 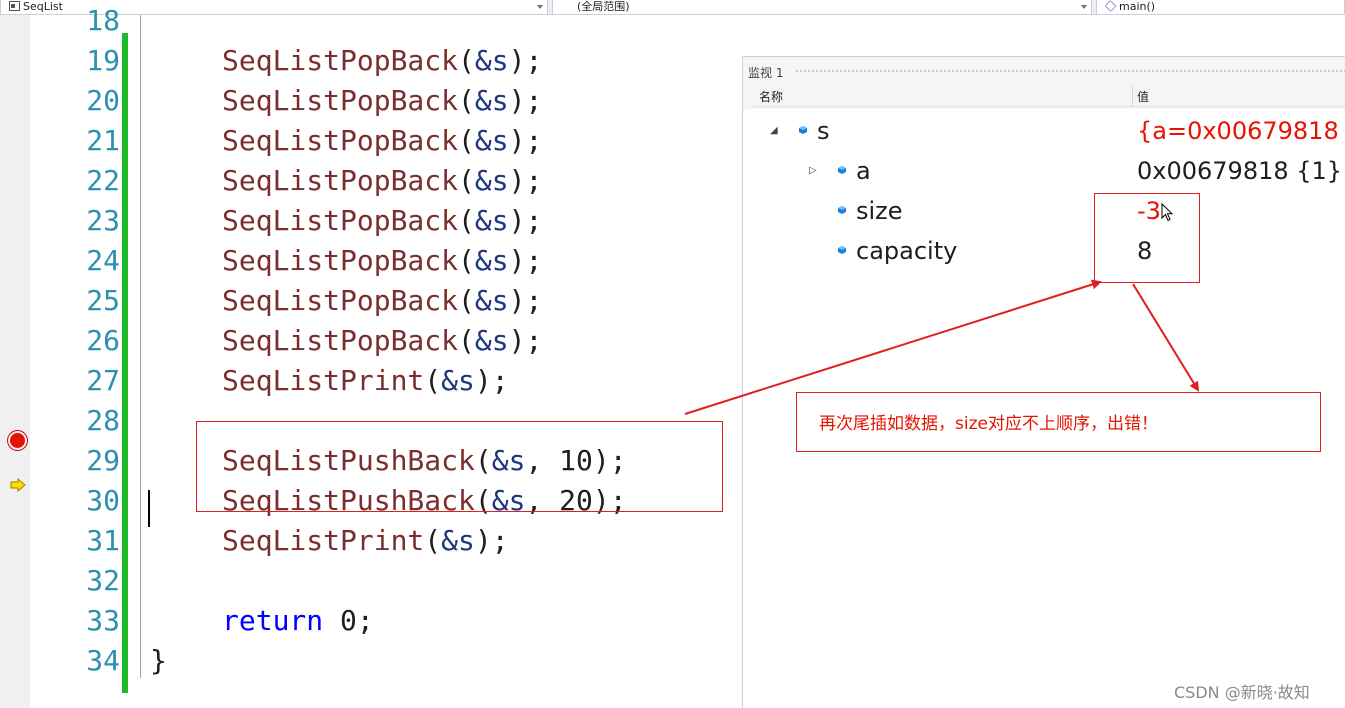 I want to click on code-line: 20 SeqListPopBack(&s);, so click(x=371, y=101).